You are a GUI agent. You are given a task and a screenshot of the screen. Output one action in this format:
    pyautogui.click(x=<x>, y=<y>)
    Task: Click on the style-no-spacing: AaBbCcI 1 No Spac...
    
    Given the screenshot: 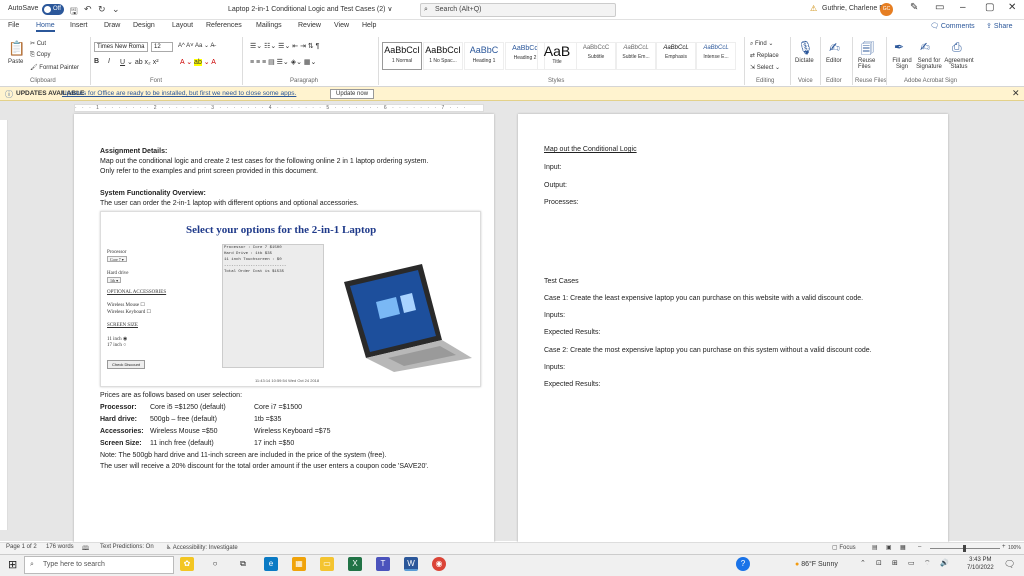 What is the action you would take?
    pyautogui.click(x=443, y=56)
    